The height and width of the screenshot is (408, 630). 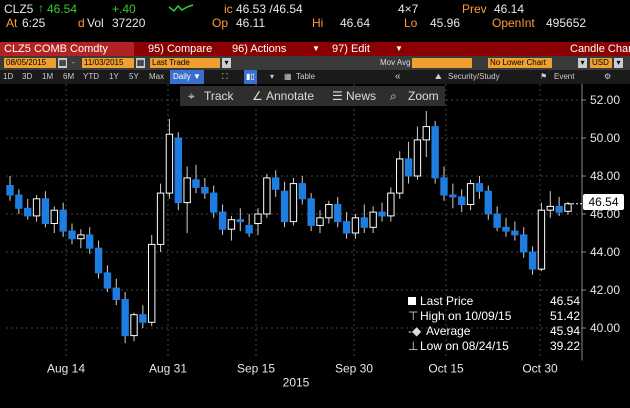 I want to click on x-year-label: 2015, so click(x=296, y=383).